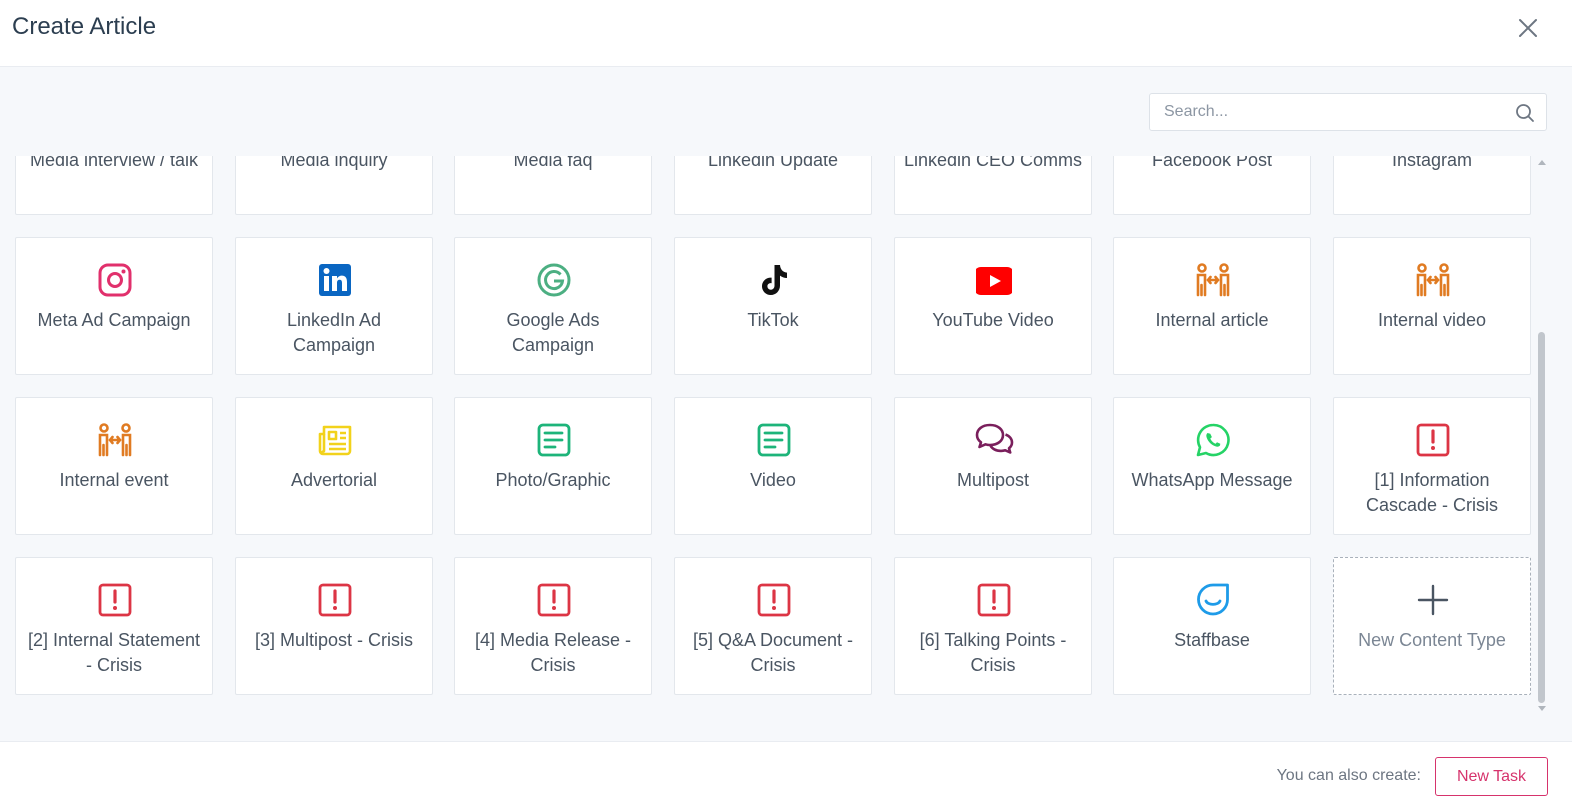  I want to click on tile-label: Internal article, so click(1212, 320).